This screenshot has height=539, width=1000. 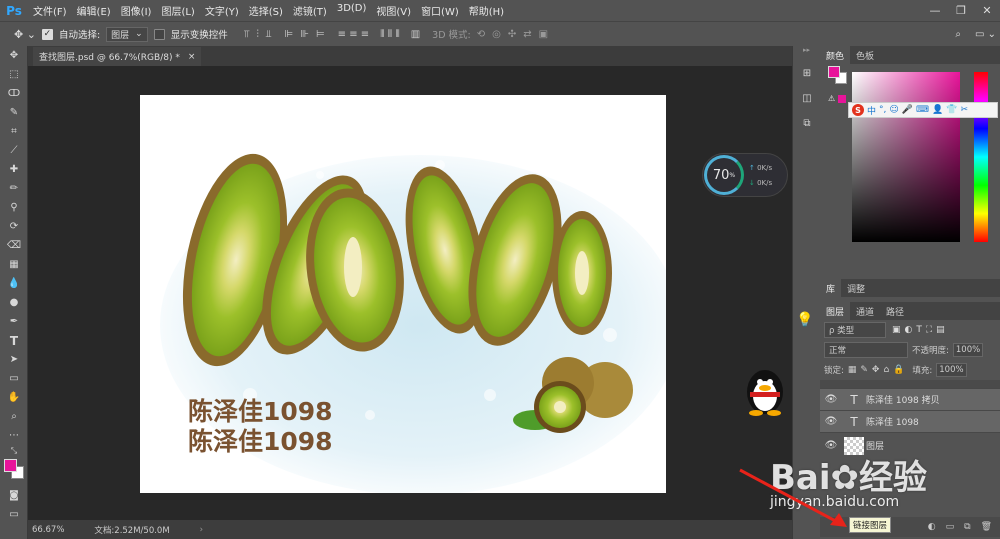 What do you see at coordinates (14, 74) in the screenshot?
I see `marquee-tool-icon: ⬚` at bounding box center [14, 74].